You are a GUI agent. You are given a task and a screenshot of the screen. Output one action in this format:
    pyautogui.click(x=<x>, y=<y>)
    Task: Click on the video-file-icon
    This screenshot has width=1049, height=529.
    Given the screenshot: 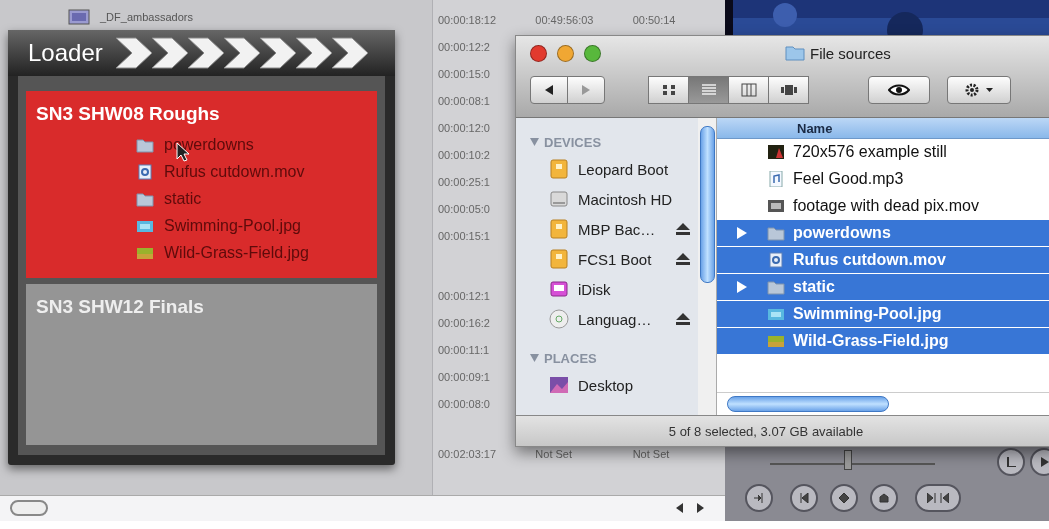 What is the action you would take?
    pyautogui.click(x=776, y=206)
    